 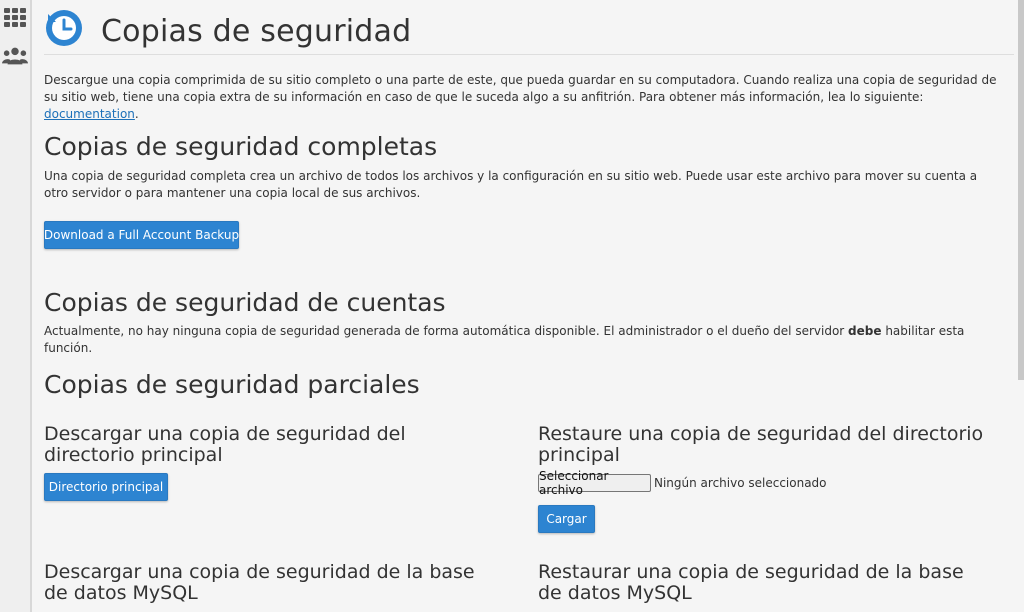 I want to click on documentation-link: documentation, so click(x=89, y=114).